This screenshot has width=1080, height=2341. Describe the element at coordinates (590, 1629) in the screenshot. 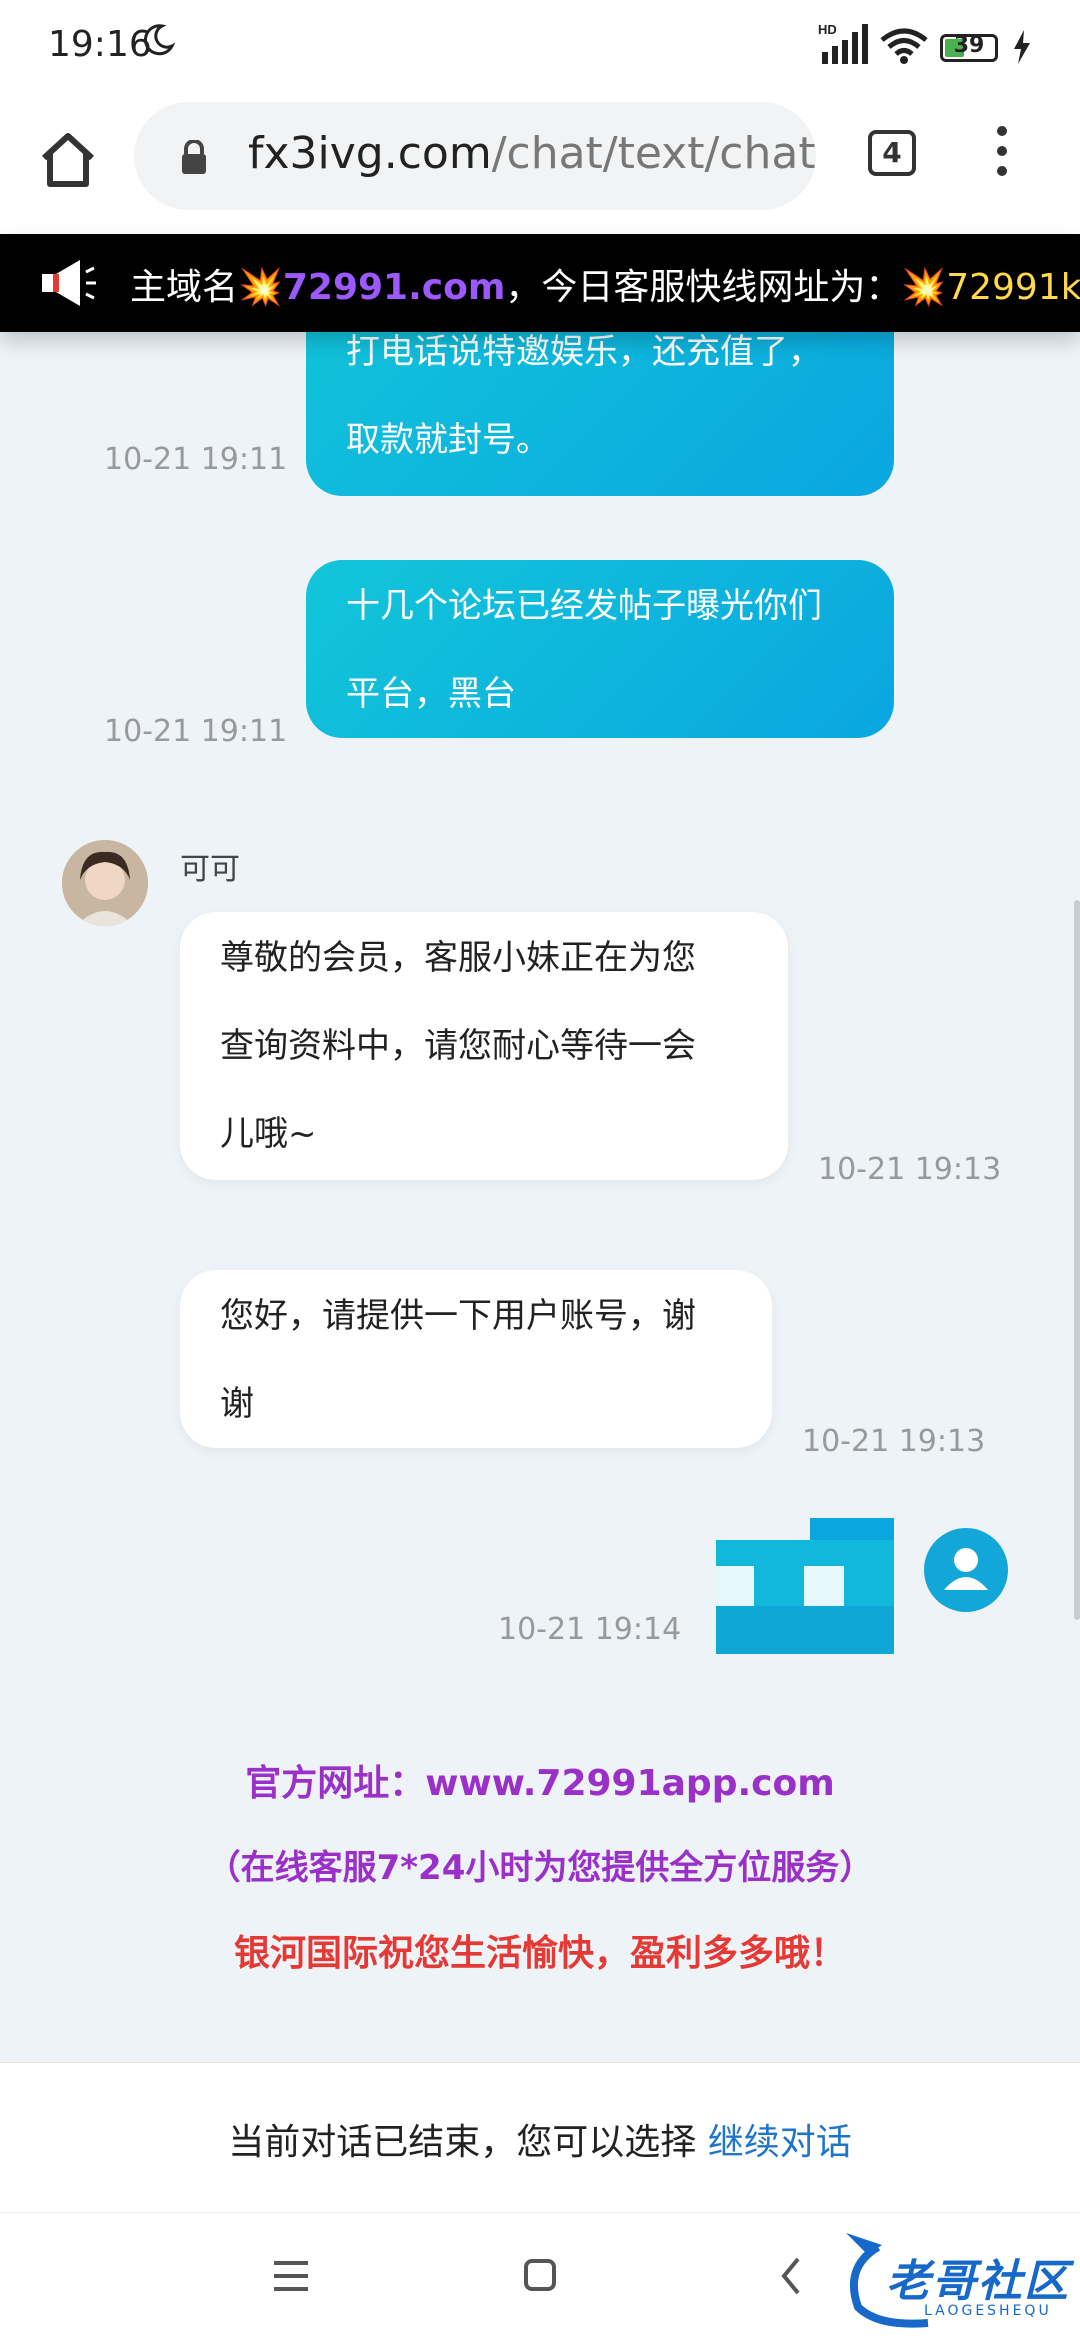

I see `message-time: 10-21 19:14` at that location.